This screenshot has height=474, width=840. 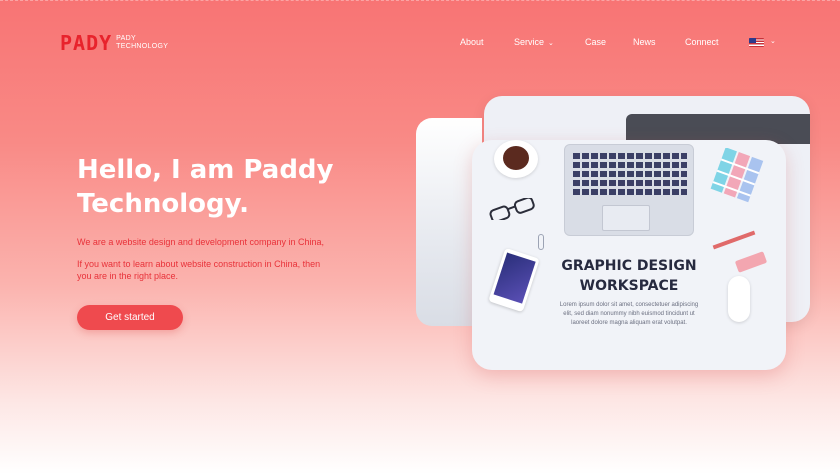 I want to click on workspace-title: GRAPHIC DESIGN WORKSPACE, so click(x=629, y=276).